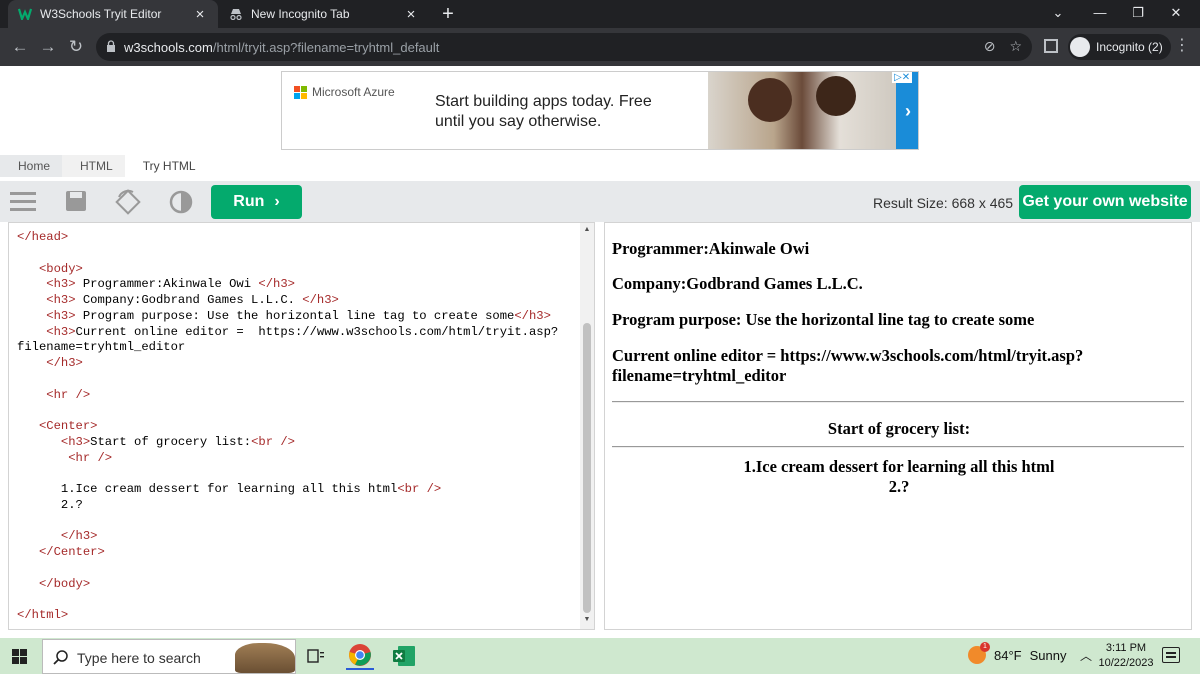 The image size is (1200, 674). I want to click on code-tag: <body>, so click(60, 268).